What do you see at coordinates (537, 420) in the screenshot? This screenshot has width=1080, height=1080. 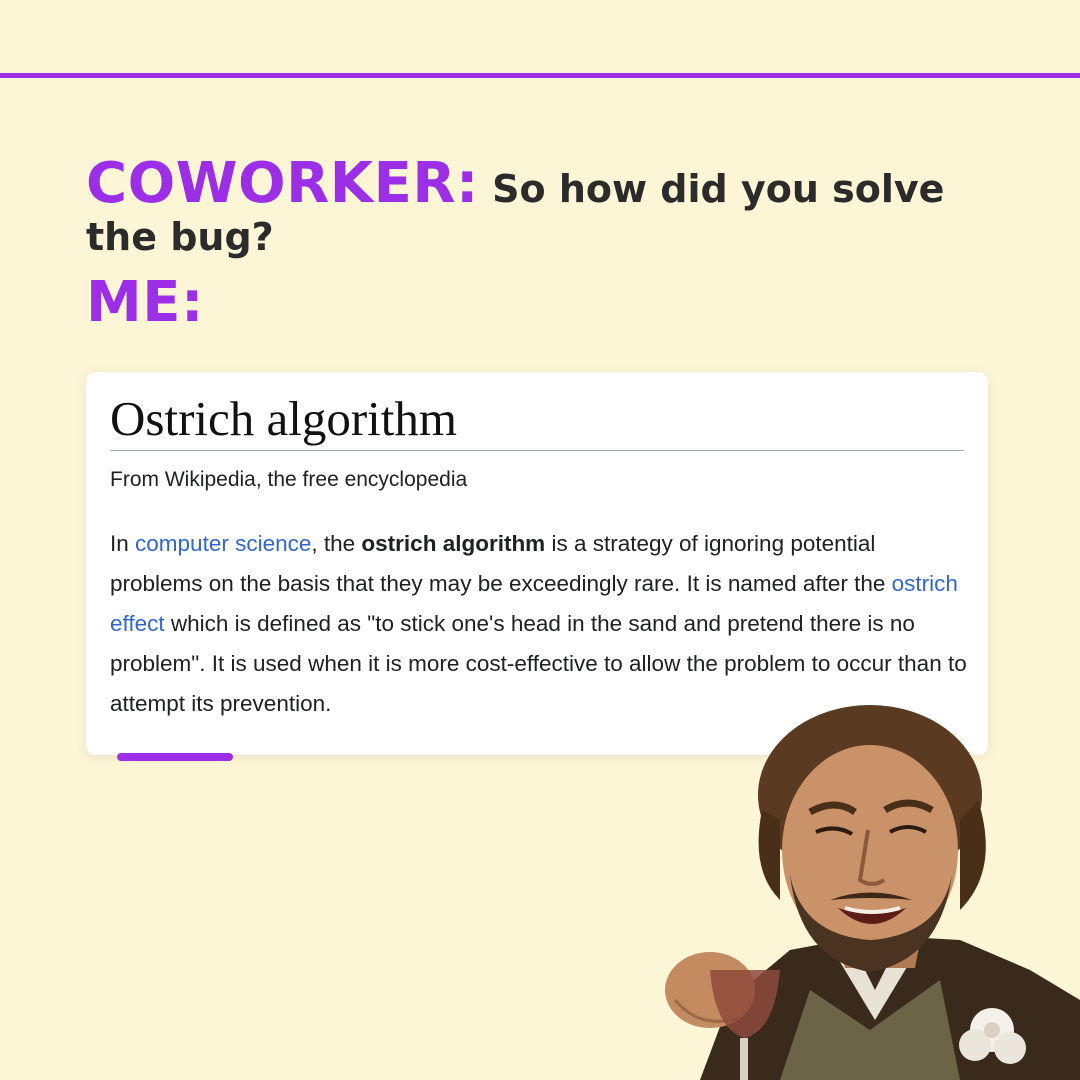 I see `article-title: Ostrich algorithm` at bounding box center [537, 420].